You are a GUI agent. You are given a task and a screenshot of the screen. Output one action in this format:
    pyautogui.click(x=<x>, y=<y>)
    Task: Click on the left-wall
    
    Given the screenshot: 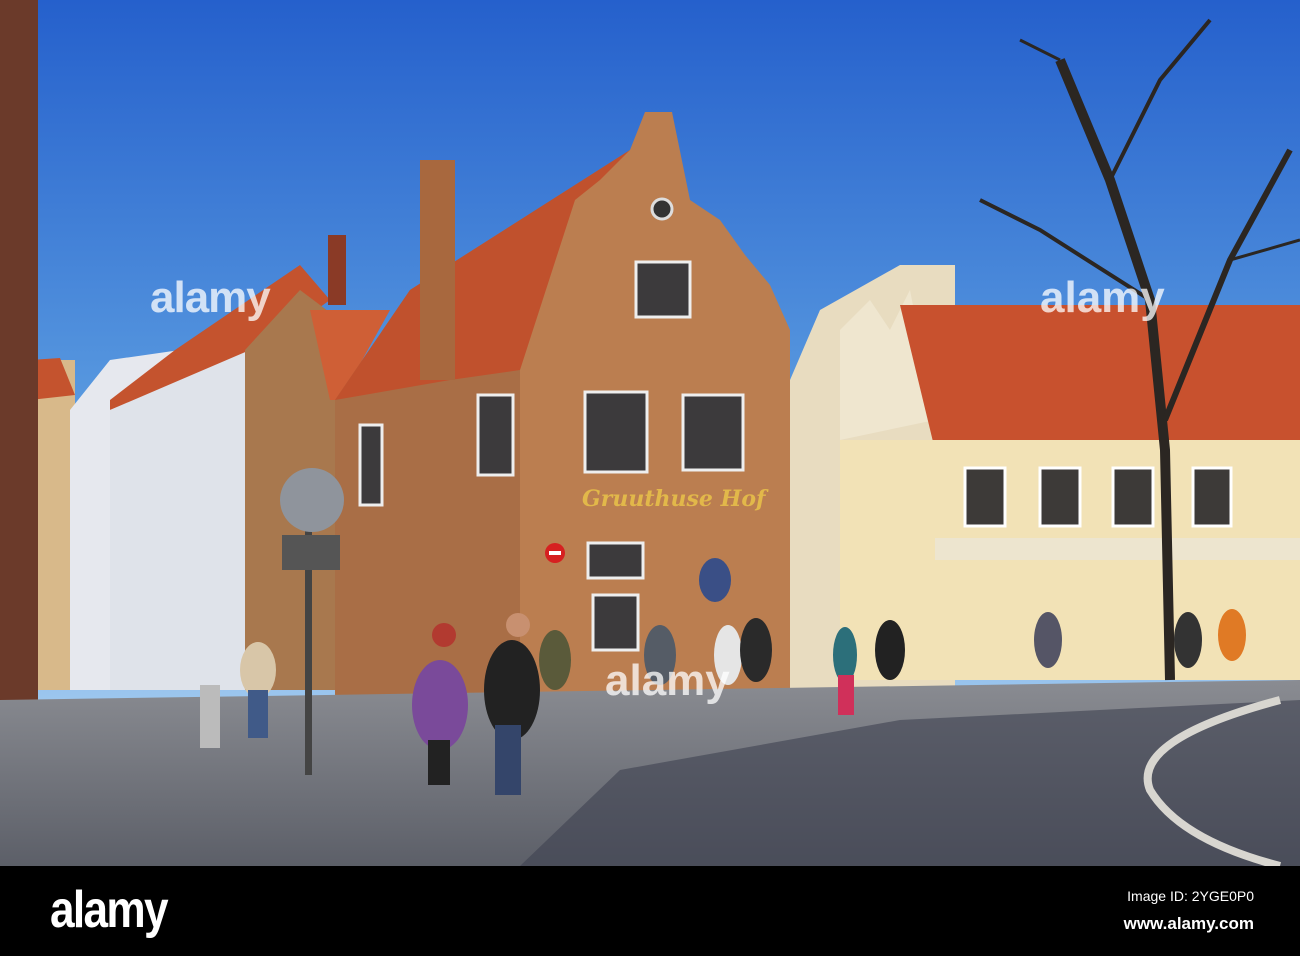 What is the action you would take?
    pyautogui.click(x=19, y=390)
    